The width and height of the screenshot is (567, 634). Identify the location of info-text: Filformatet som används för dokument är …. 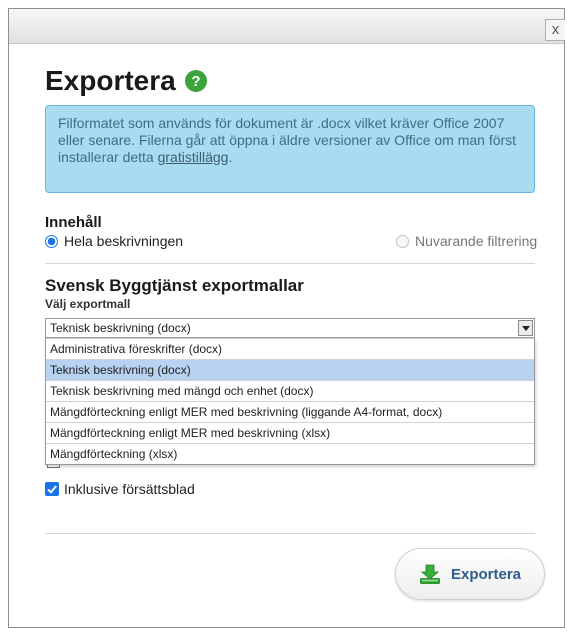
(287, 140).